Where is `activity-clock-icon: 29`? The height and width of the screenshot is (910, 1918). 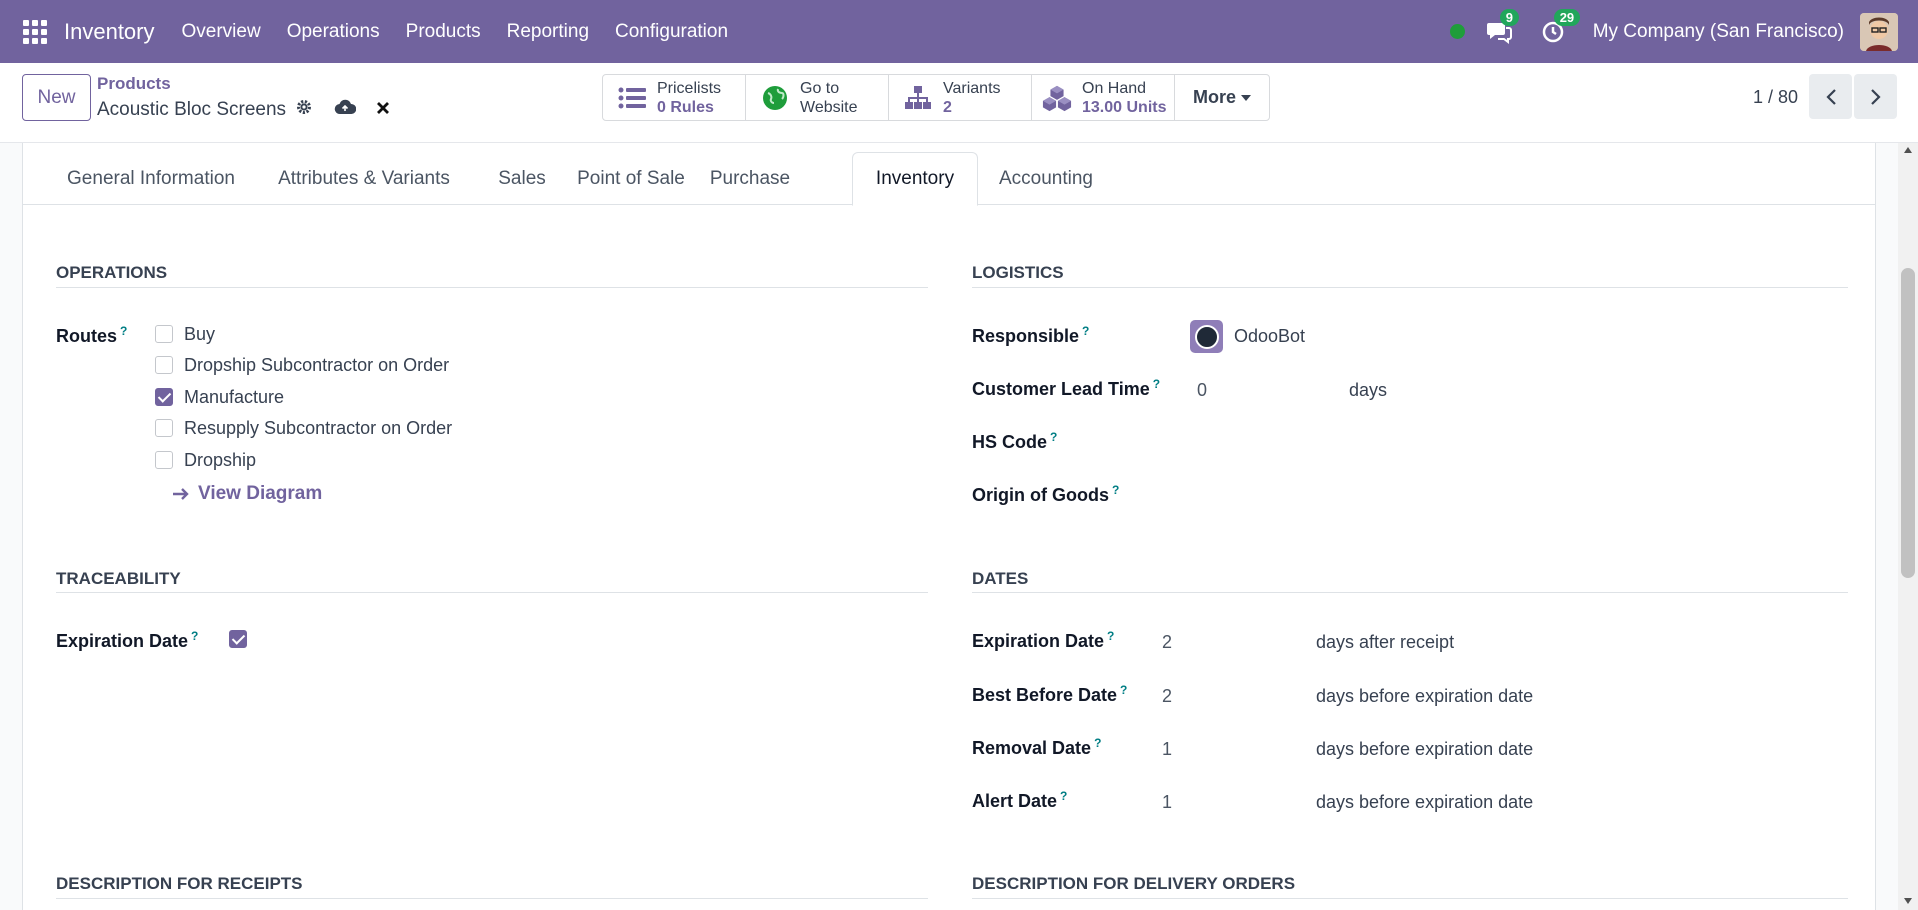
activity-clock-icon: 29 is located at coordinates (1560, 27).